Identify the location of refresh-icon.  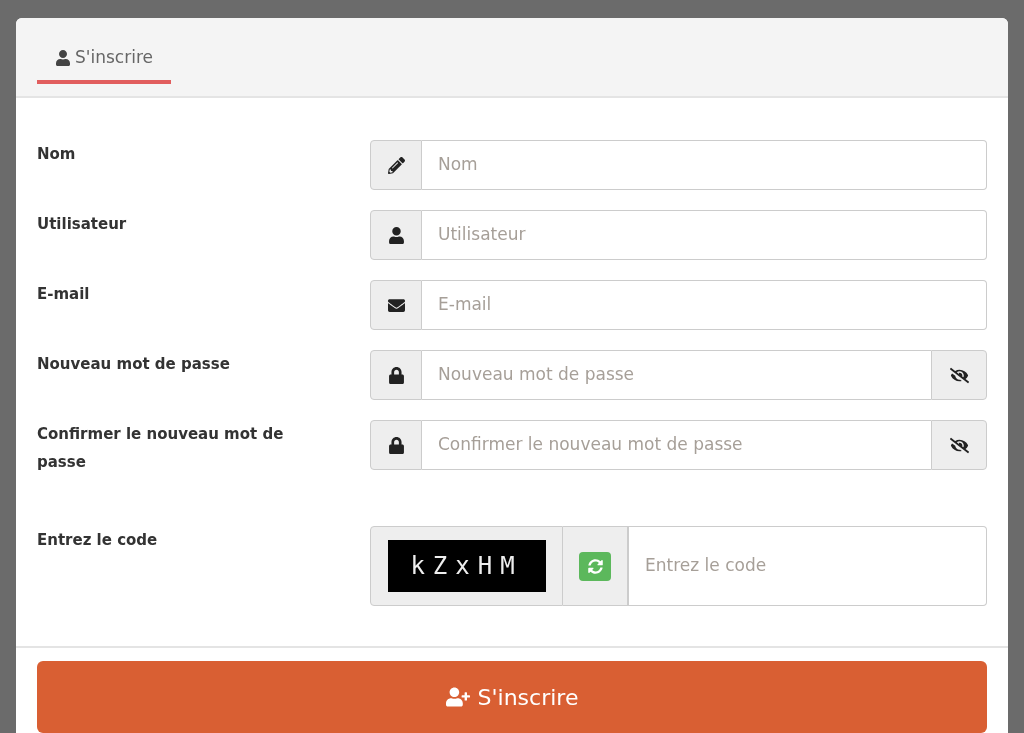
(595, 566).